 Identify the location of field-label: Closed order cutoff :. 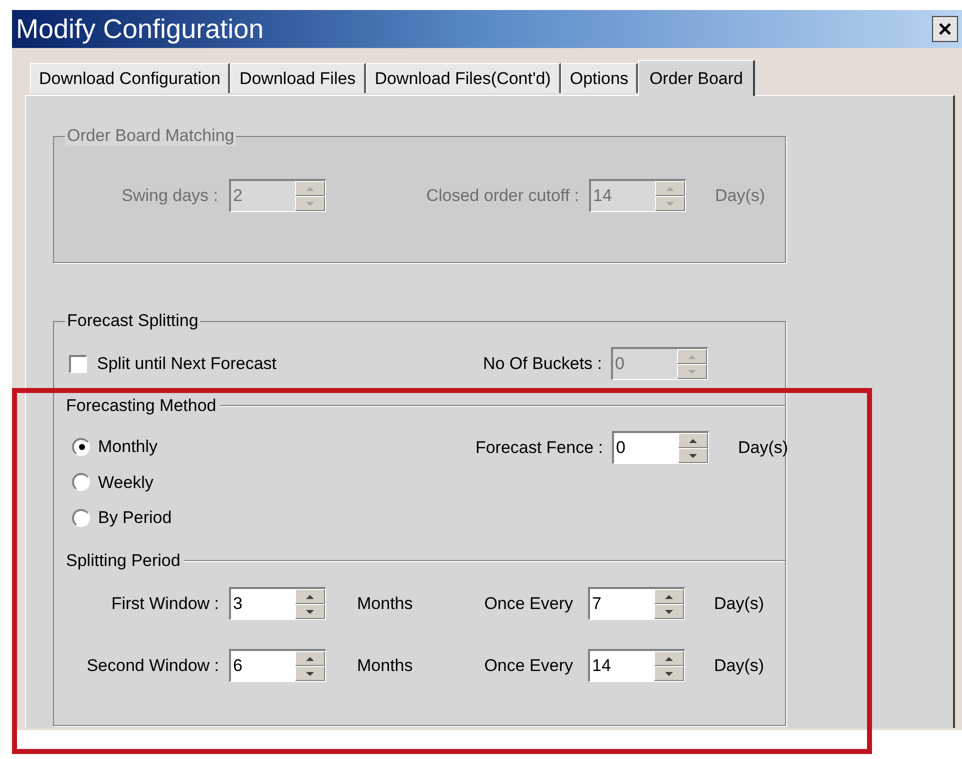
(502, 195).